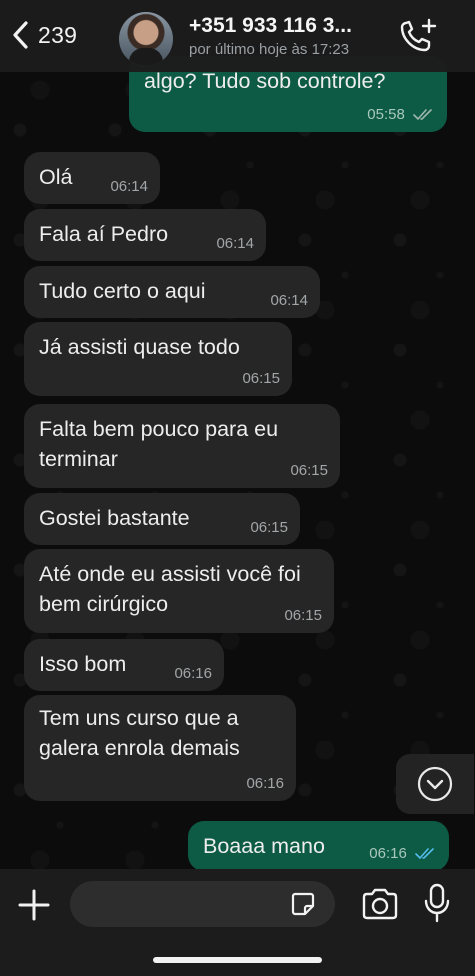  Describe the element at coordinates (269, 49) in the screenshot. I see `contact-last-seen: por último hoje às 17:23` at that location.